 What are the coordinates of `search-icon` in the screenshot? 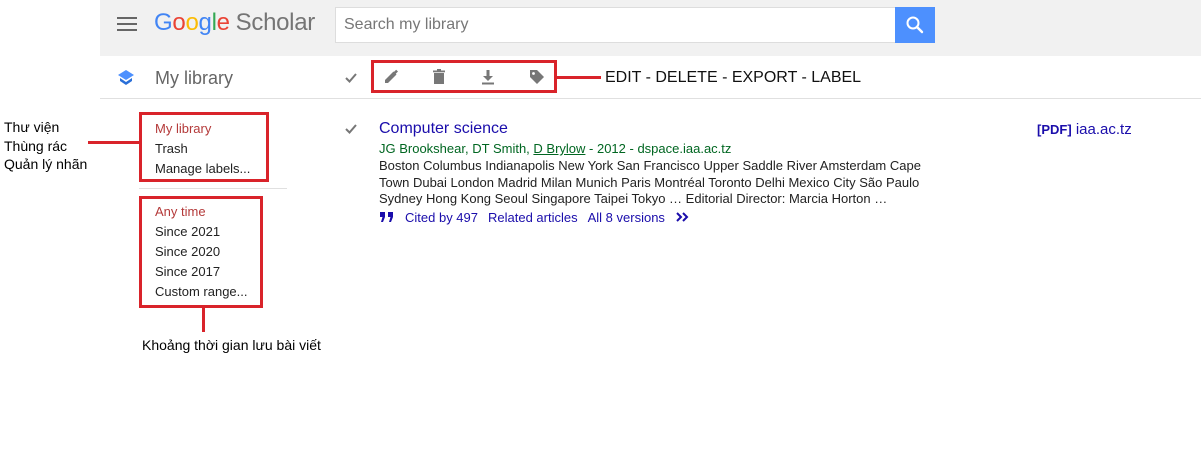 It's located at (915, 25).